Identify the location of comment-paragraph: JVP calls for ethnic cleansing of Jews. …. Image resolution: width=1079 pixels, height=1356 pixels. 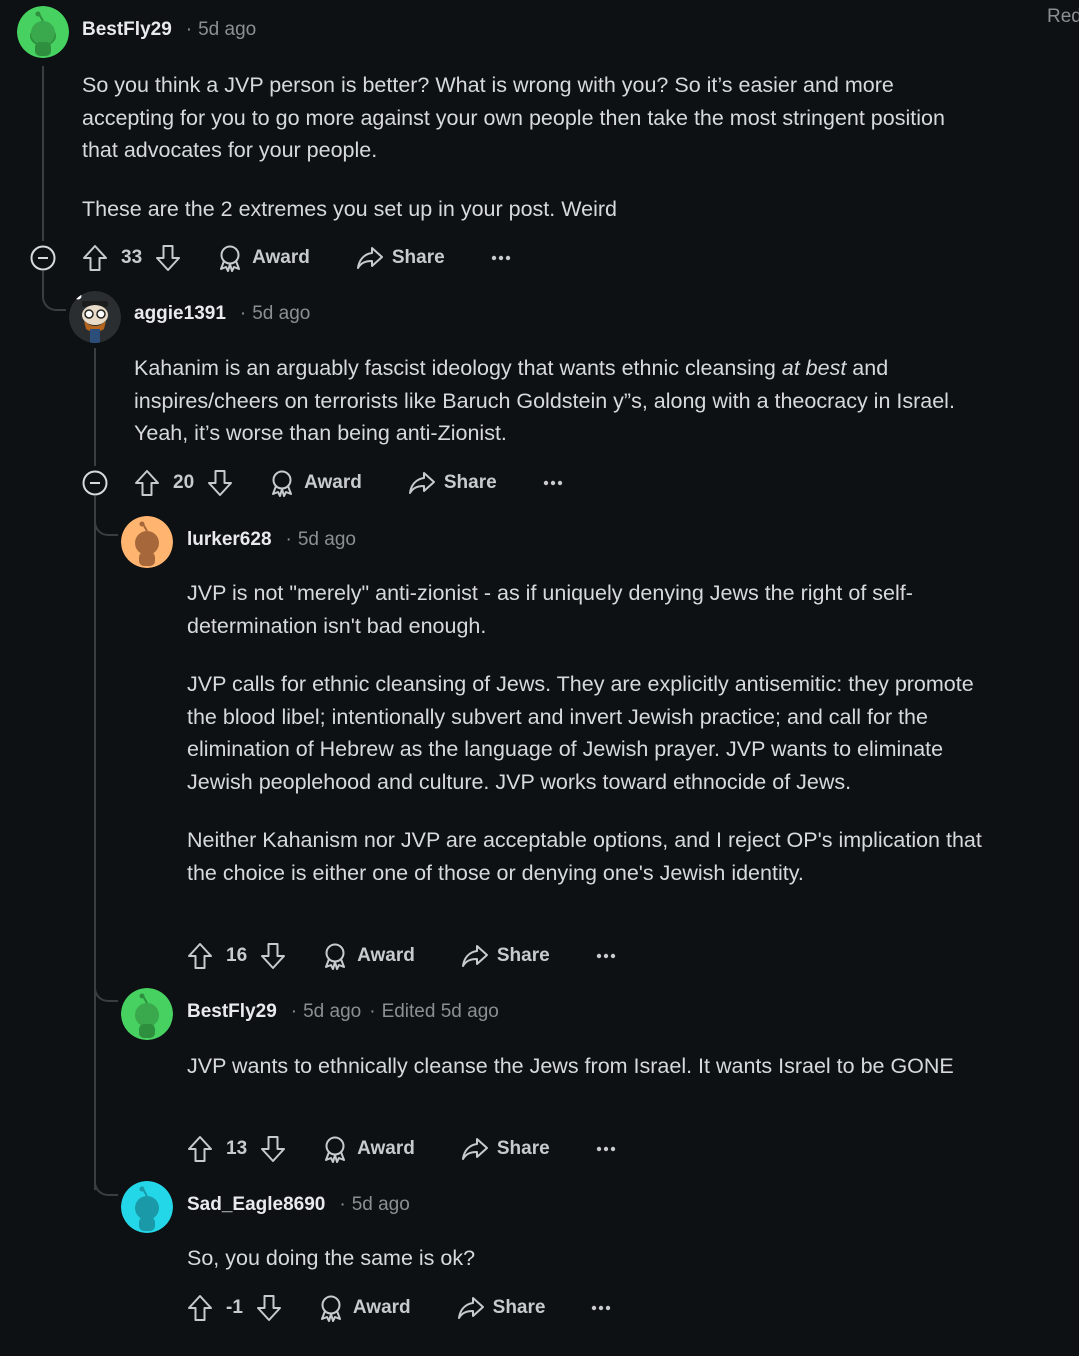
(580, 733).